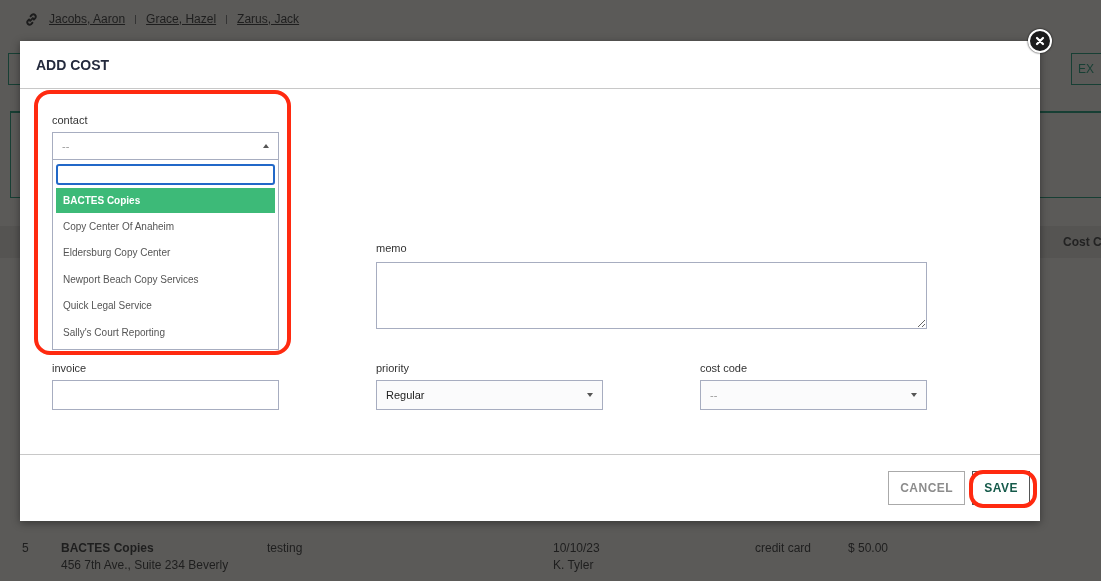 The height and width of the screenshot is (581, 1101). Describe the element at coordinates (651, 295) in the screenshot. I see `memo-field` at that location.